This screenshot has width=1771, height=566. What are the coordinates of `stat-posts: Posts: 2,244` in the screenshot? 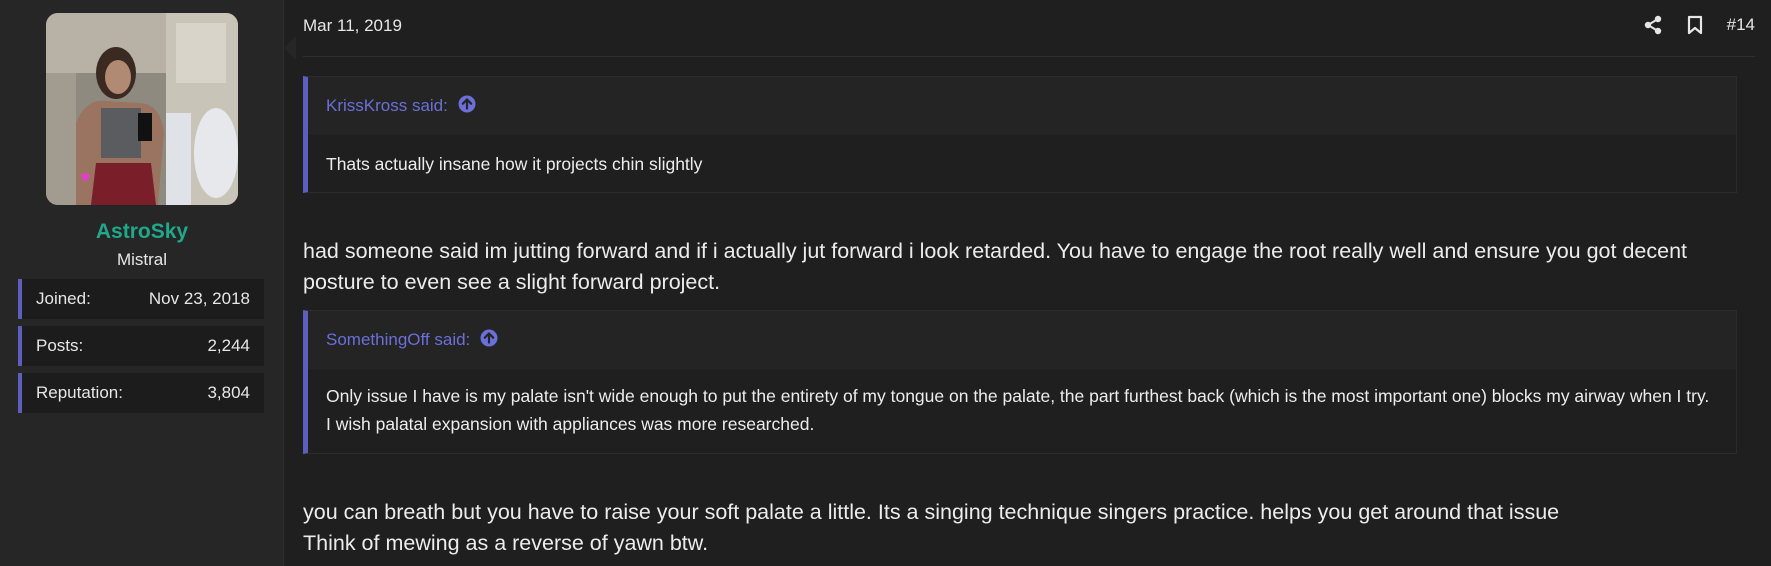 It's located at (141, 346).